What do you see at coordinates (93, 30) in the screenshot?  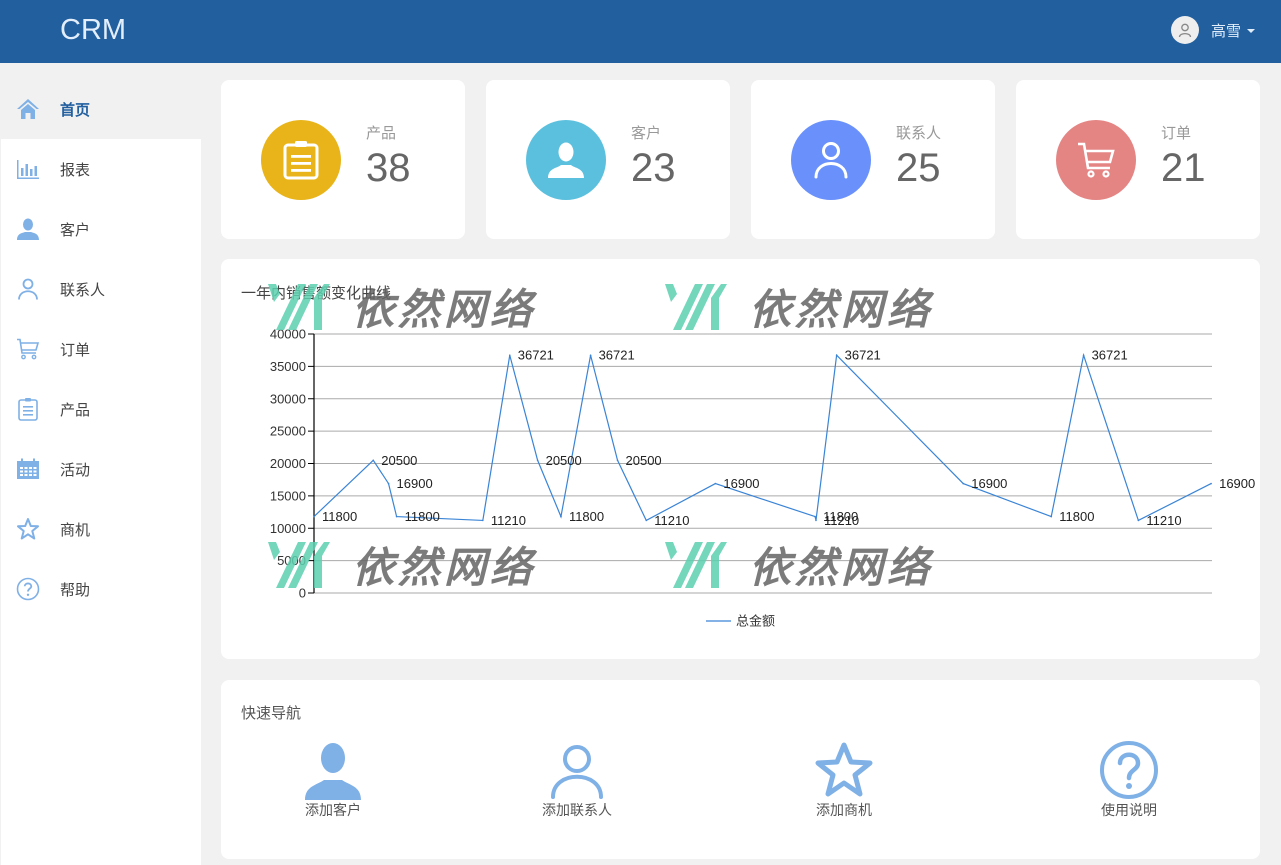 I see `brand-logo: CRM` at bounding box center [93, 30].